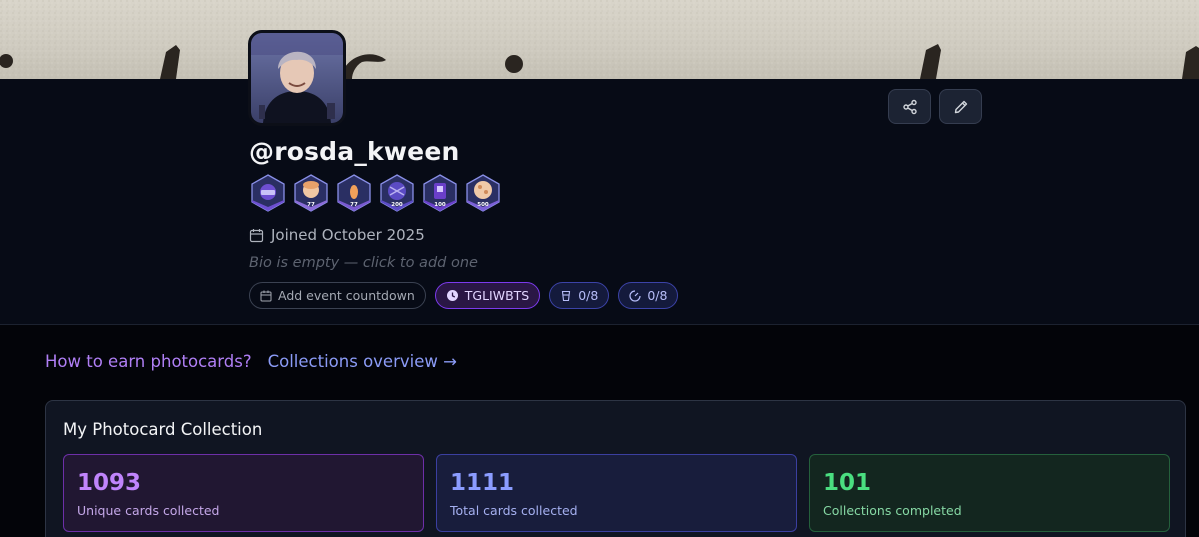 The height and width of the screenshot is (537, 1199). What do you see at coordinates (243, 493) in the screenshot?
I see `unique-cards-card: 1093 Unique cards collected` at bounding box center [243, 493].